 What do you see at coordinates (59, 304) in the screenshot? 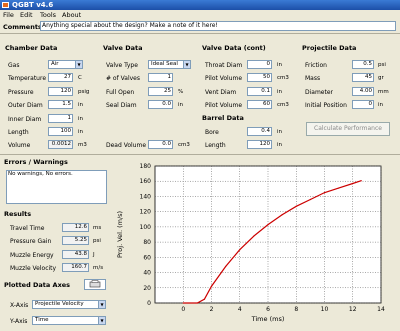
I see `x-axis-value: Projectile Velocity` at bounding box center [59, 304].